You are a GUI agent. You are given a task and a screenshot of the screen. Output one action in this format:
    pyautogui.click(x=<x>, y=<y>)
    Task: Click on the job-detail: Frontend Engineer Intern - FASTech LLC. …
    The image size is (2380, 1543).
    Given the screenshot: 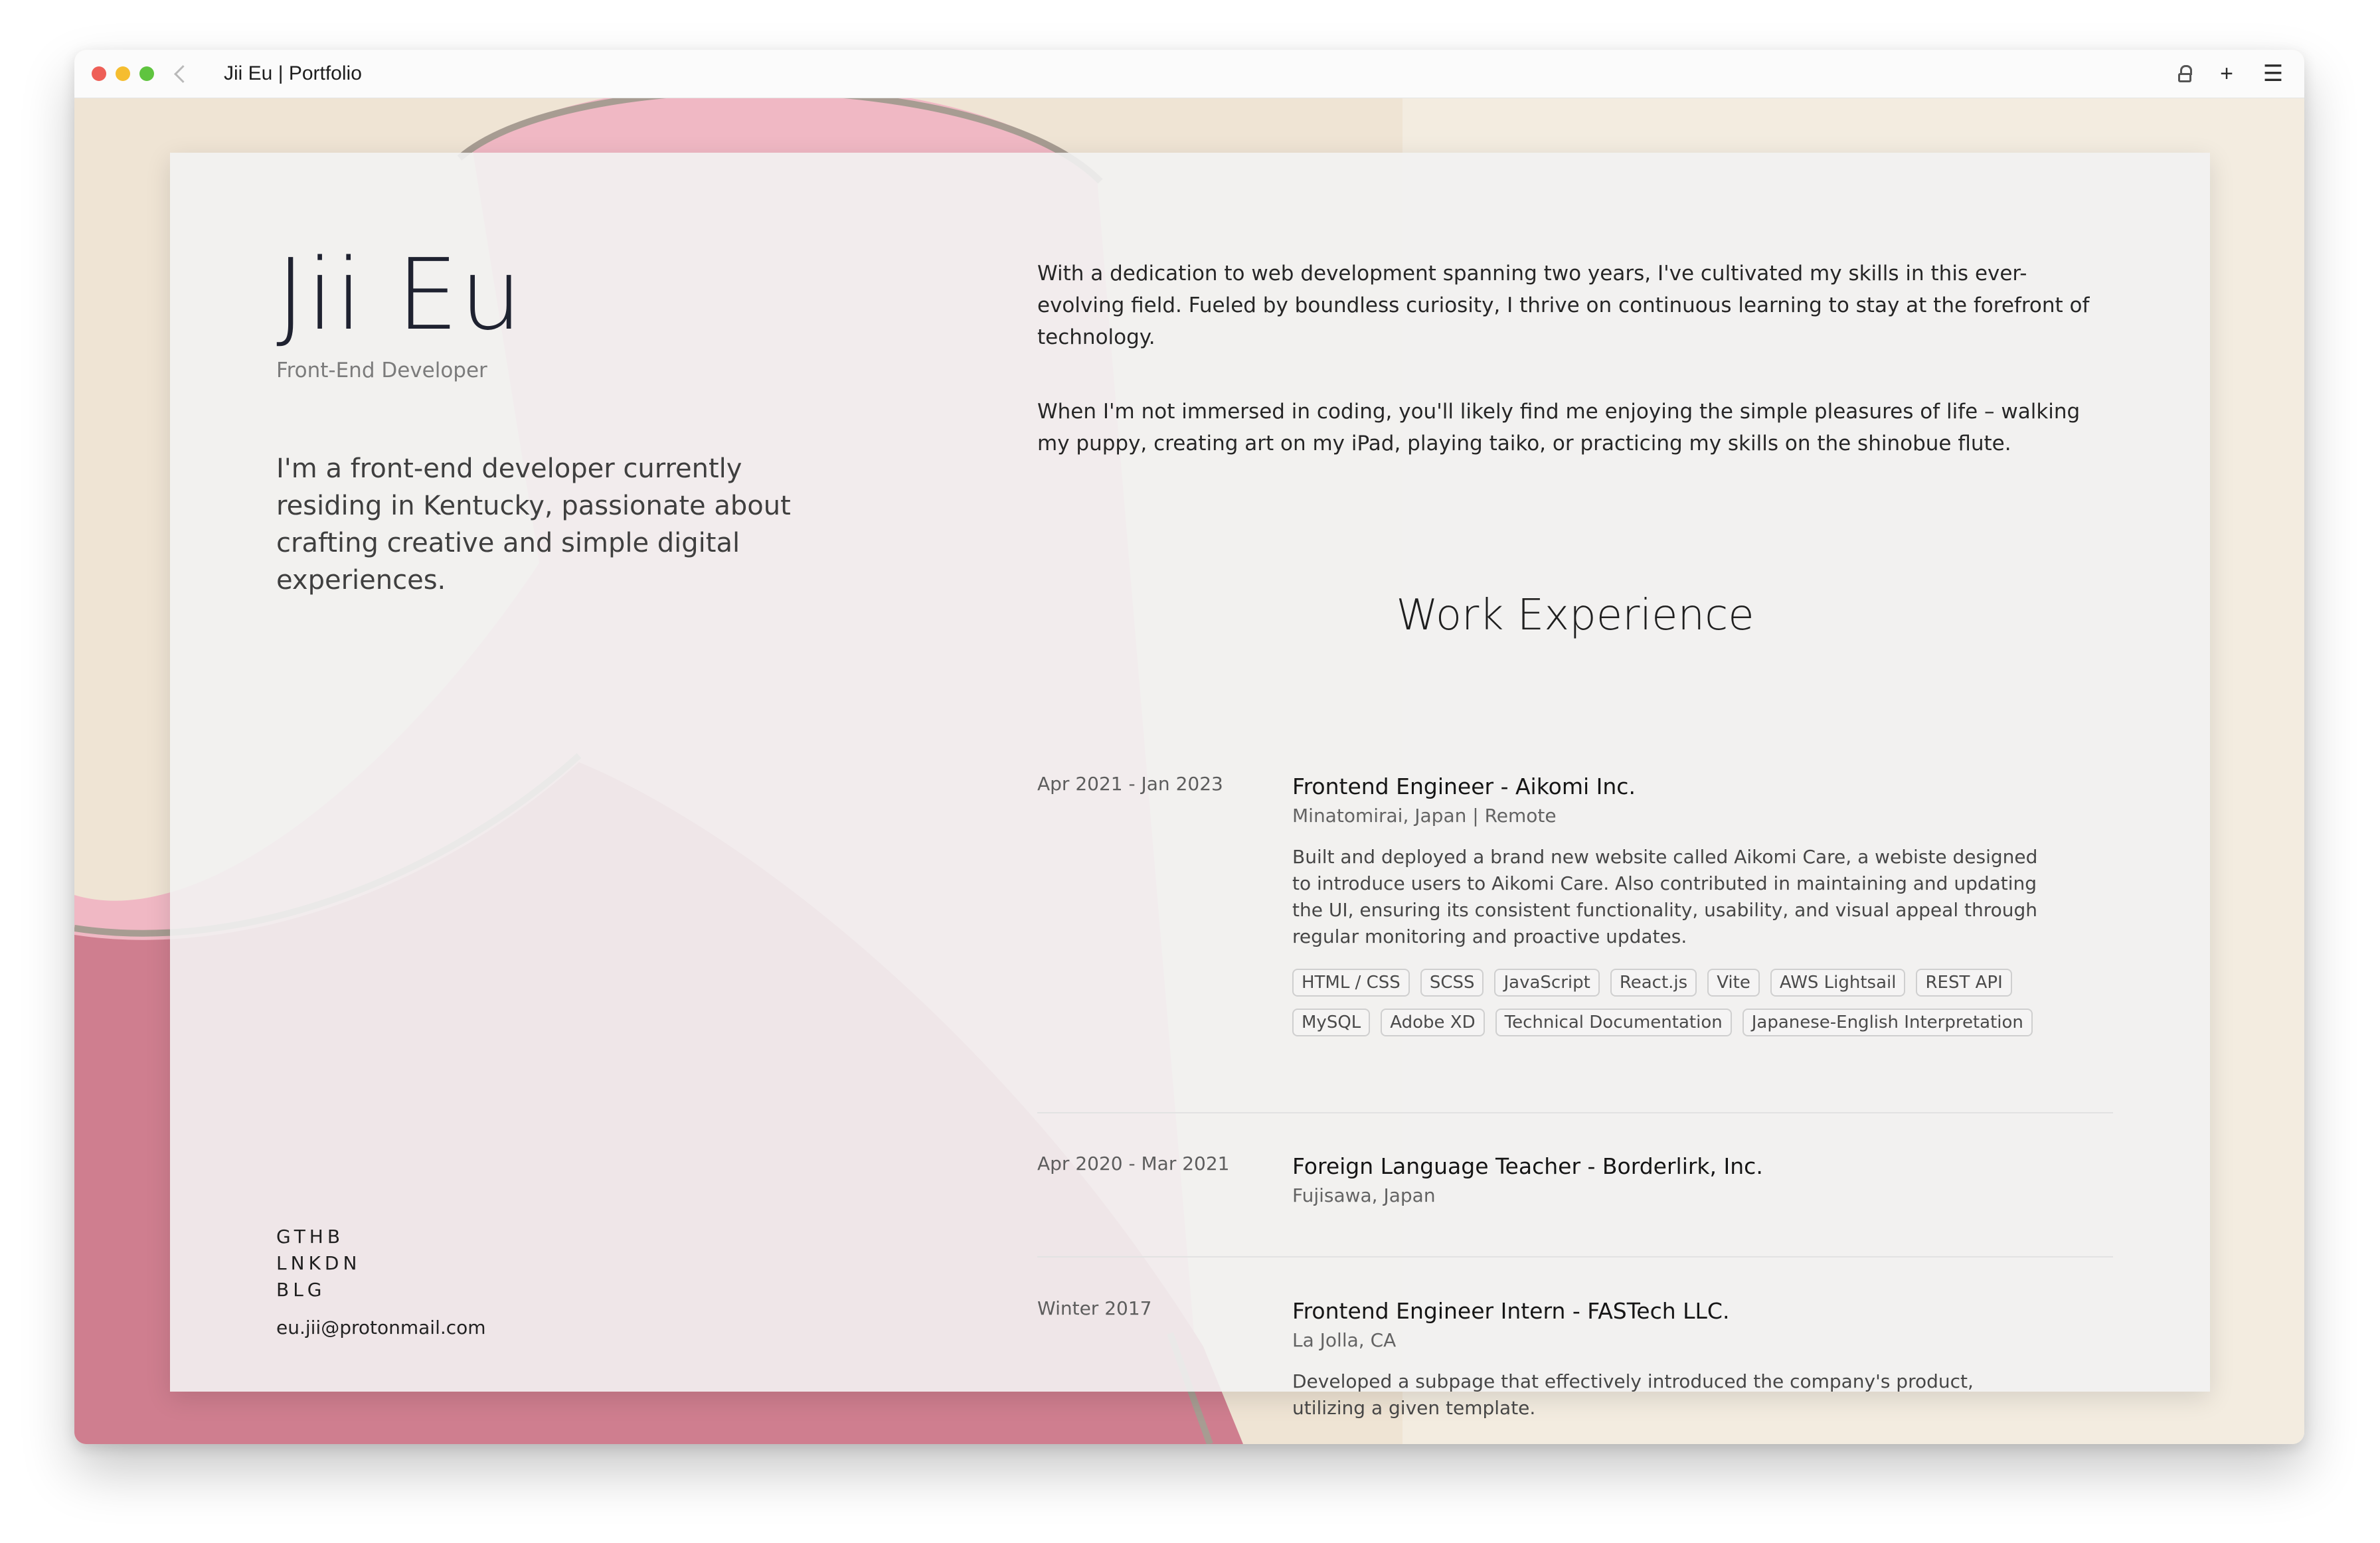 What is the action you would take?
    pyautogui.click(x=1670, y=1359)
    